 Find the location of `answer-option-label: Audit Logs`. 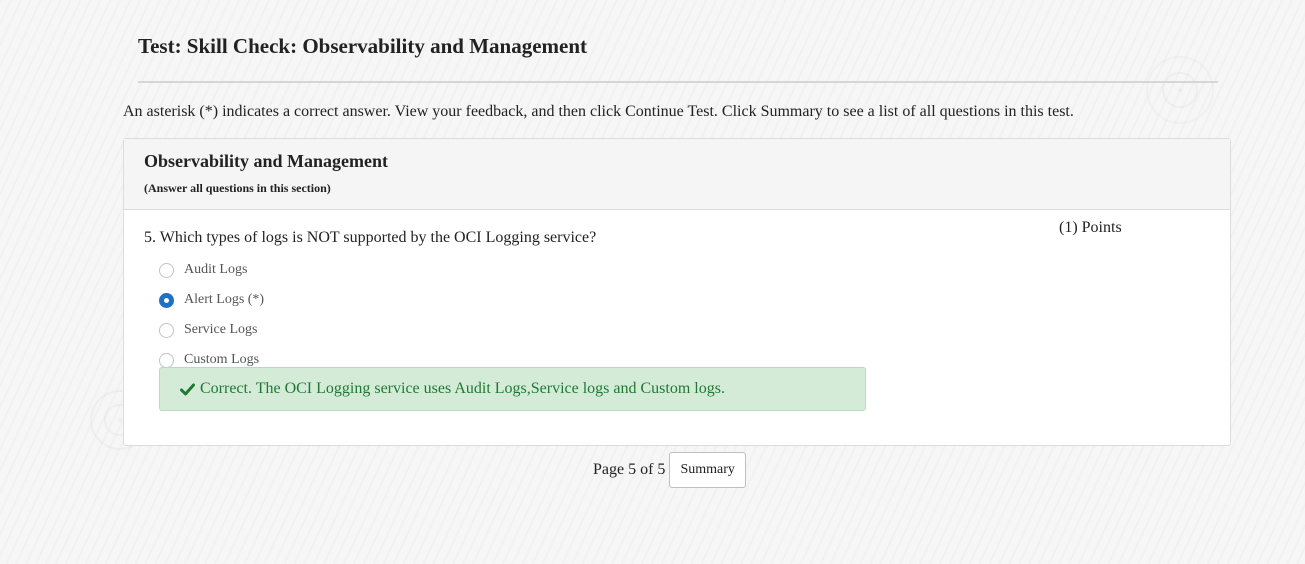

answer-option-label: Audit Logs is located at coordinates (216, 269).